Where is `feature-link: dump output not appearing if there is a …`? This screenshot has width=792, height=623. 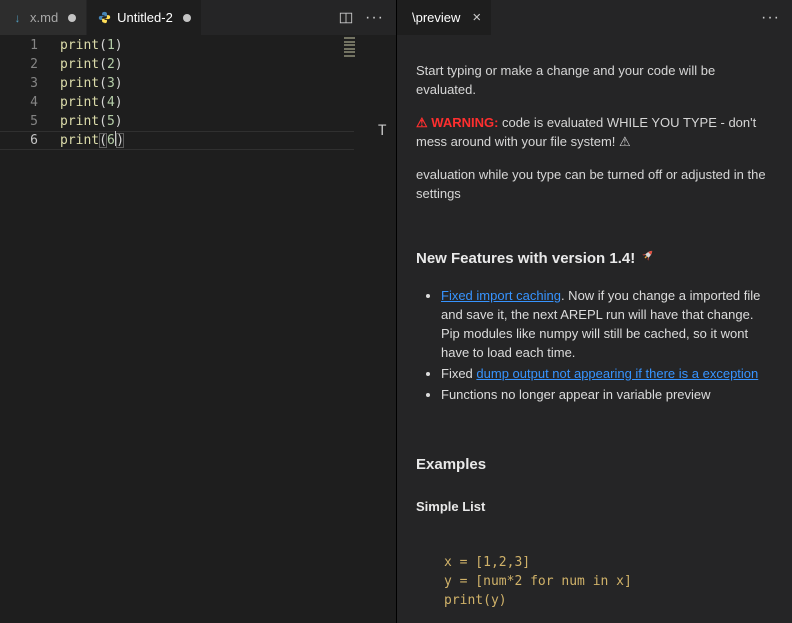 feature-link: dump output not appearing if there is a … is located at coordinates (617, 373).